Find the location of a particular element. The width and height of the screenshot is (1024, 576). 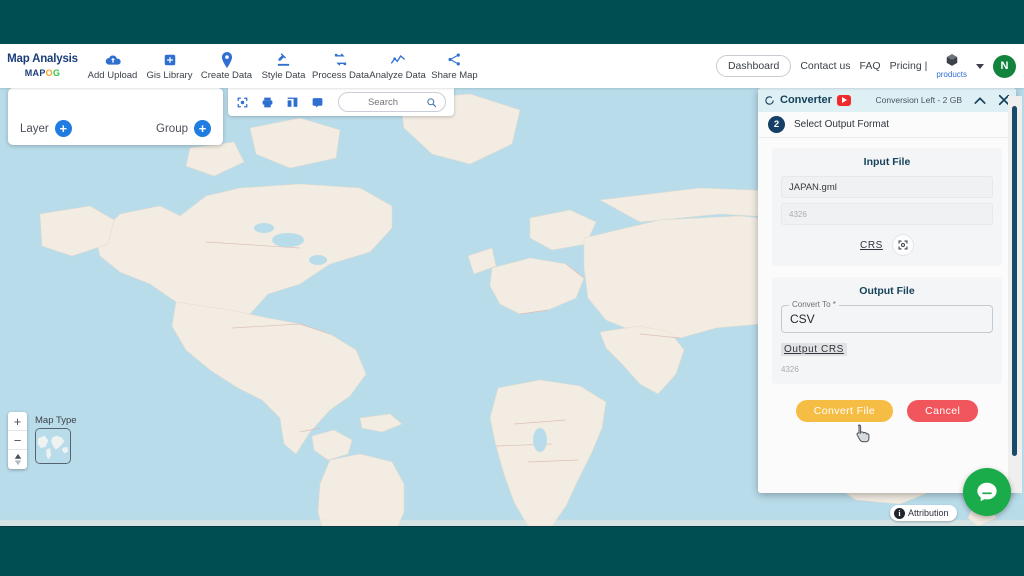

conversion-left-text: Conversion Left - 2 GB is located at coordinates (918, 100).